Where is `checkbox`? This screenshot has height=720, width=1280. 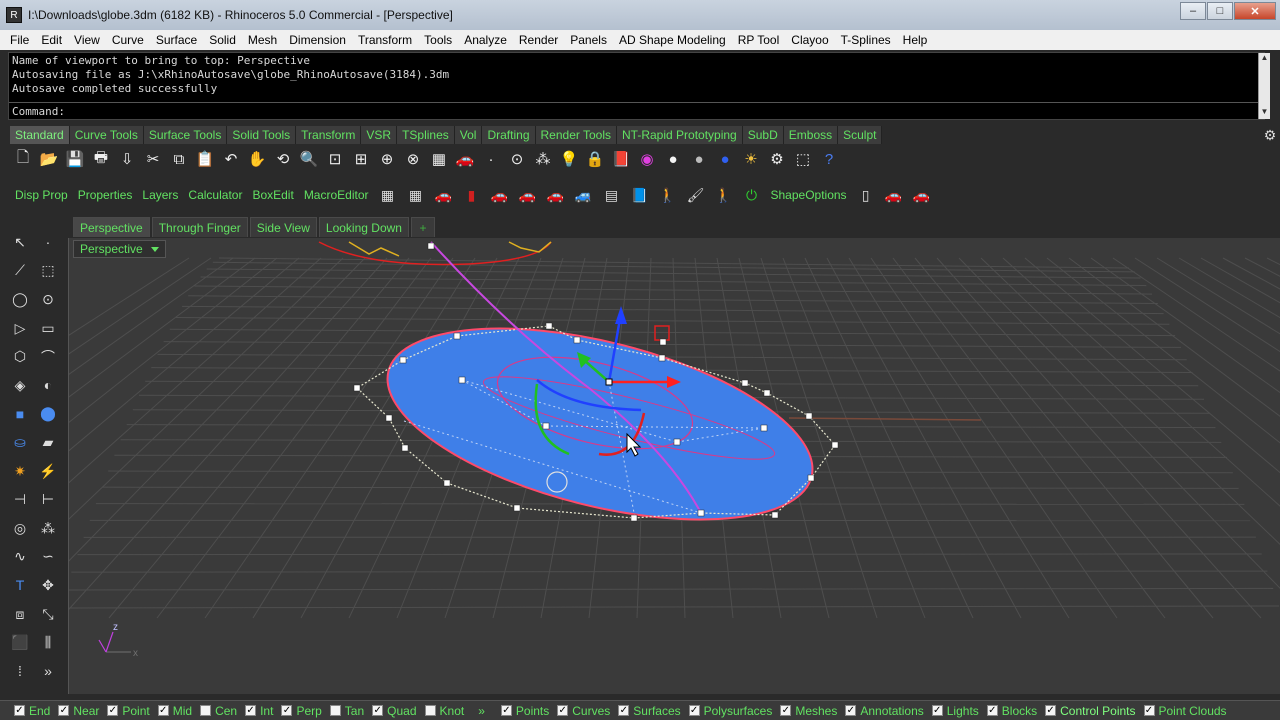 checkbox is located at coordinates (206, 710).